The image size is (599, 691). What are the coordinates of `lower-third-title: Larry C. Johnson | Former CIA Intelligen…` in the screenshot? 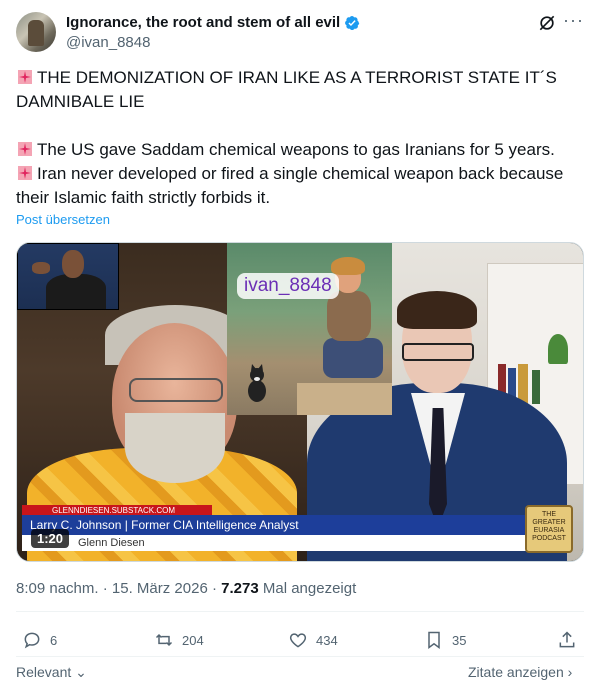 It's located at (276, 525).